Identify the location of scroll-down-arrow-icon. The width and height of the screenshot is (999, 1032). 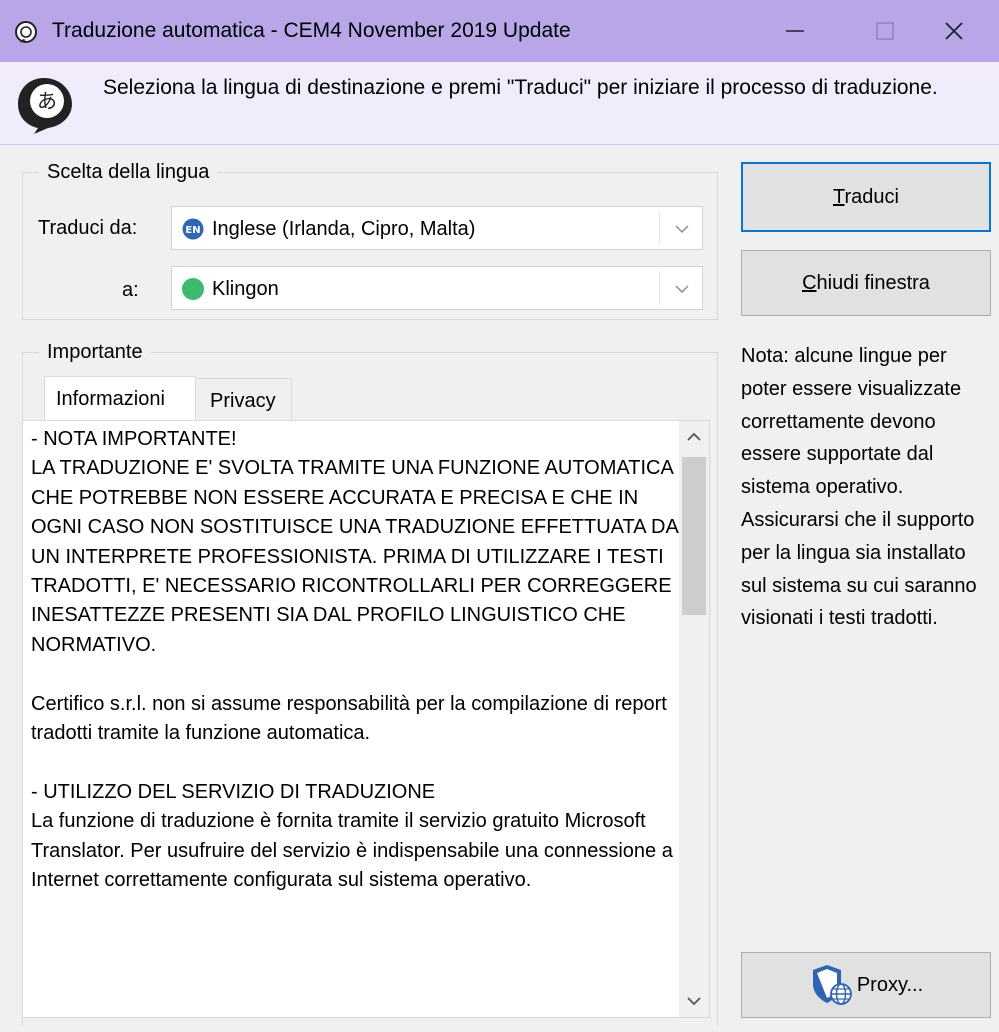
(694, 1001).